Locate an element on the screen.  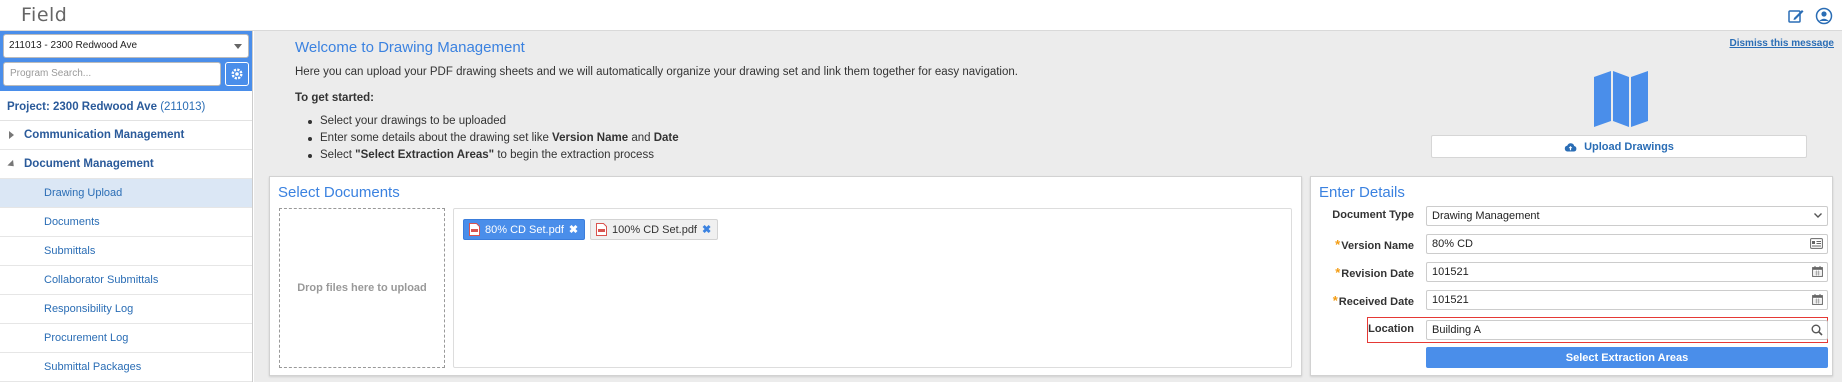
received-date-value: 101521 is located at coordinates (1450, 300).